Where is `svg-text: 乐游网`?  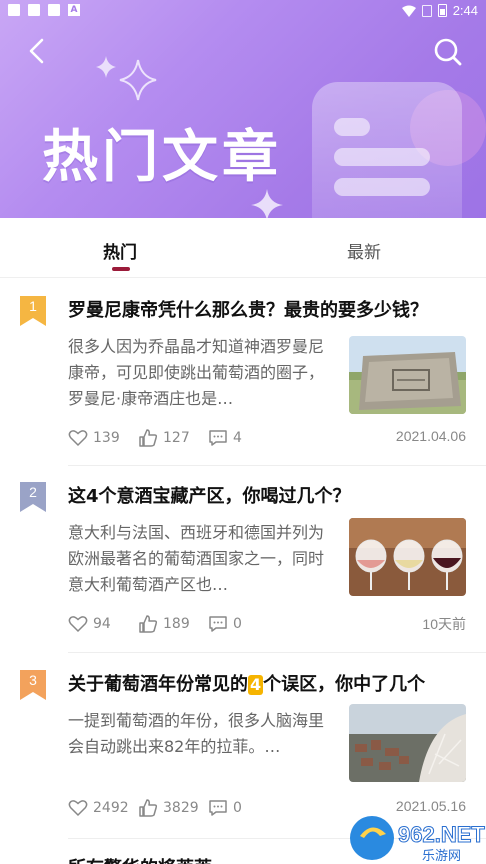
svg-text: 乐游网 is located at coordinates (441, 856).